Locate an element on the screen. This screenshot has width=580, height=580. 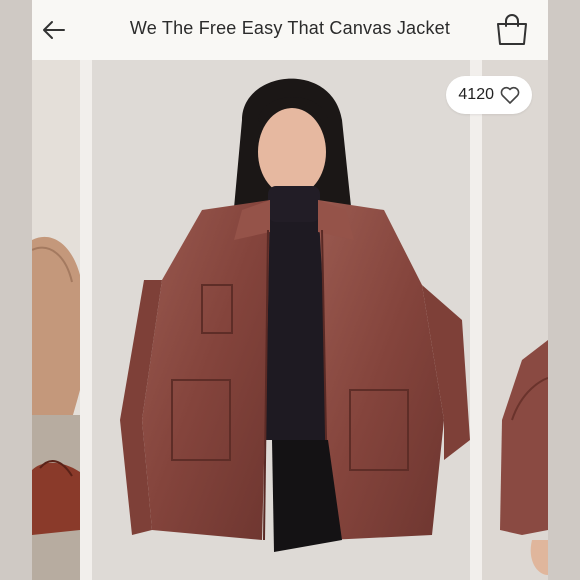
next-photo is located at coordinates (515, 320).